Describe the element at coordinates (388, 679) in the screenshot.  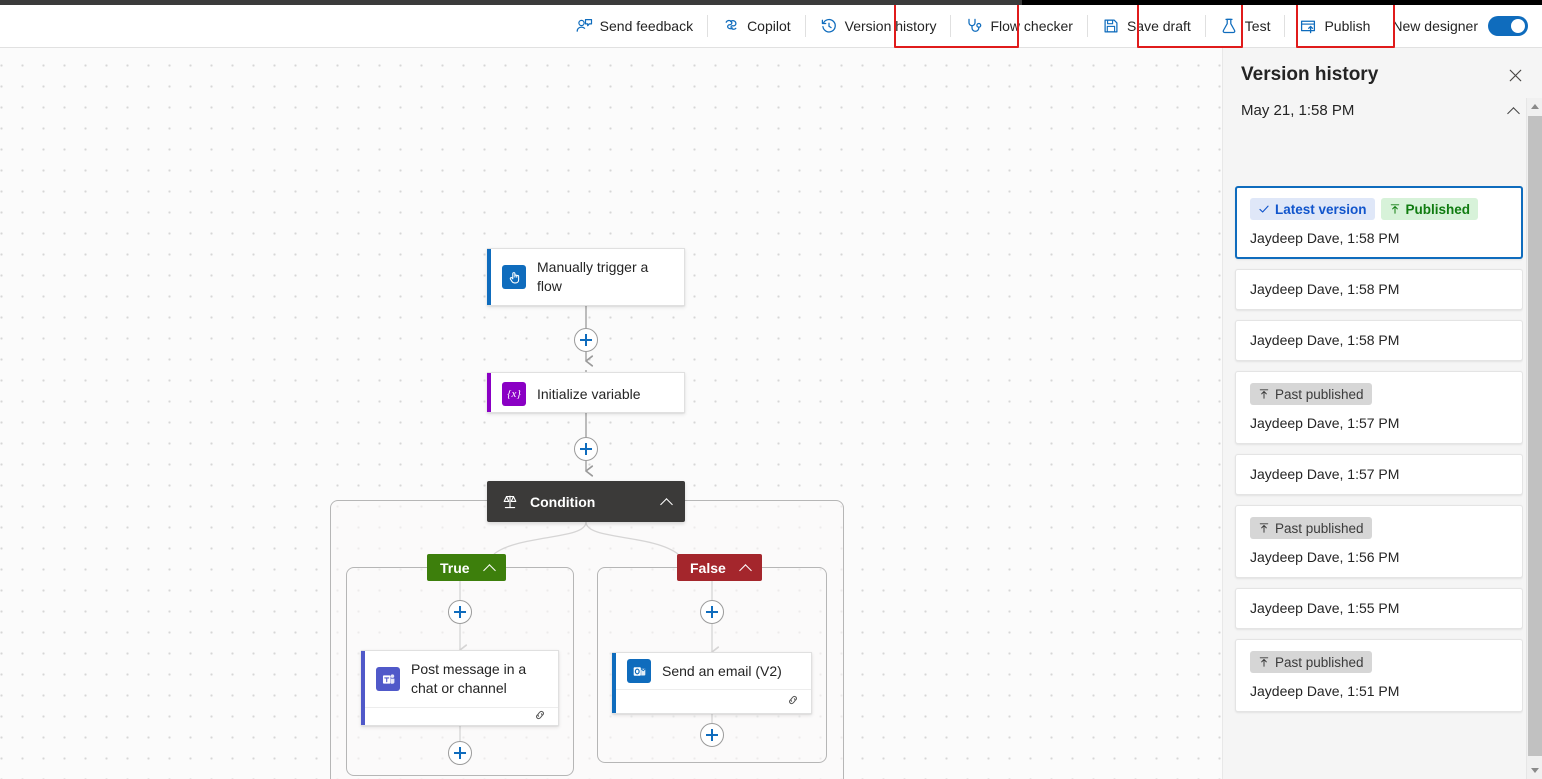
I see `teams-icon` at that location.